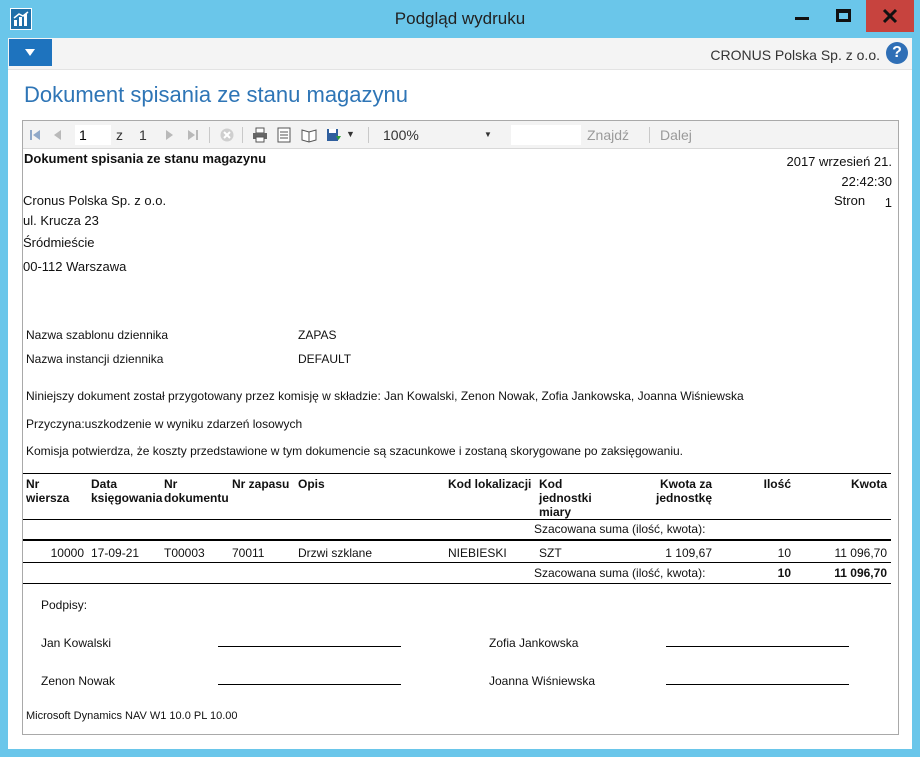 Image resolution: width=920 pixels, height=757 pixels. I want to click on total-quantity: 10, so click(784, 573).